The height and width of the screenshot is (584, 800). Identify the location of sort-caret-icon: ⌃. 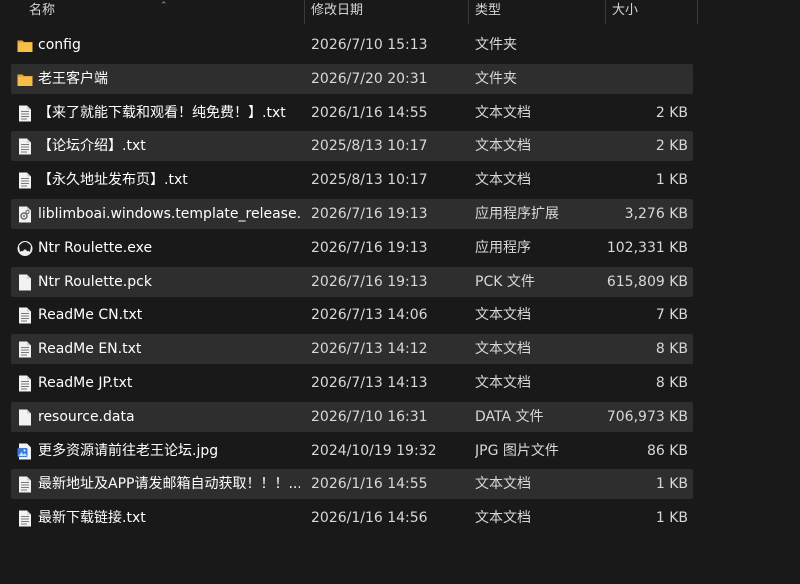
(164, 6).